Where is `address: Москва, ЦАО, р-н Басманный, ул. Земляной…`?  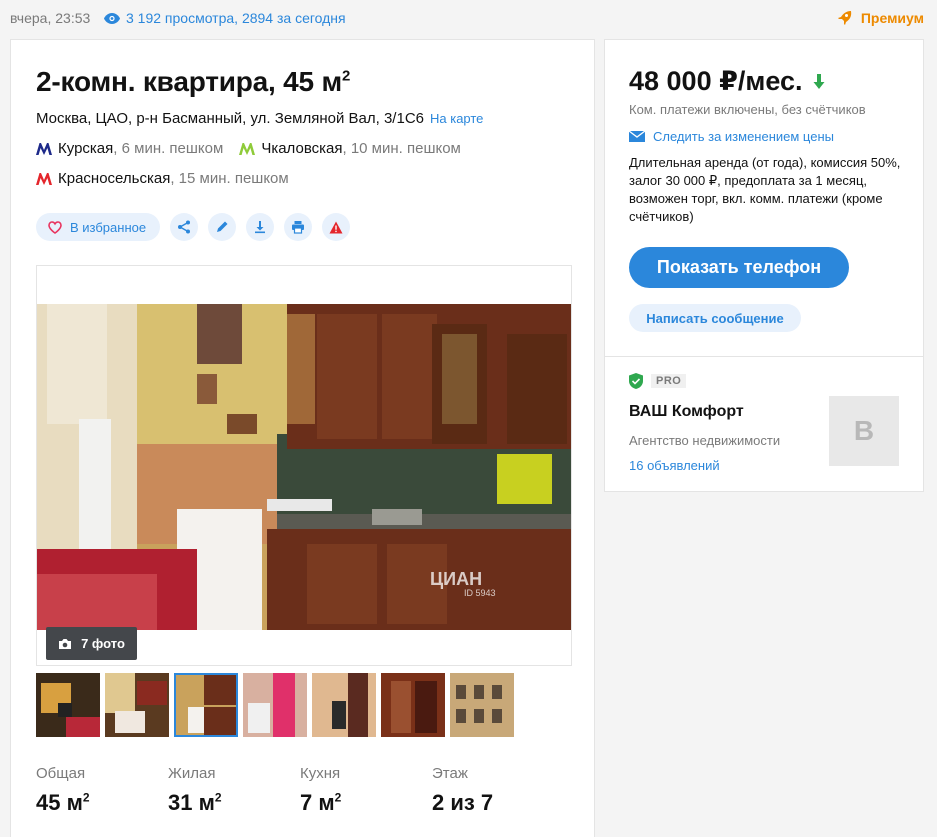 address: Москва, ЦАО, р-н Басманный, ул. Земляной… is located at coordinates (259, 118).